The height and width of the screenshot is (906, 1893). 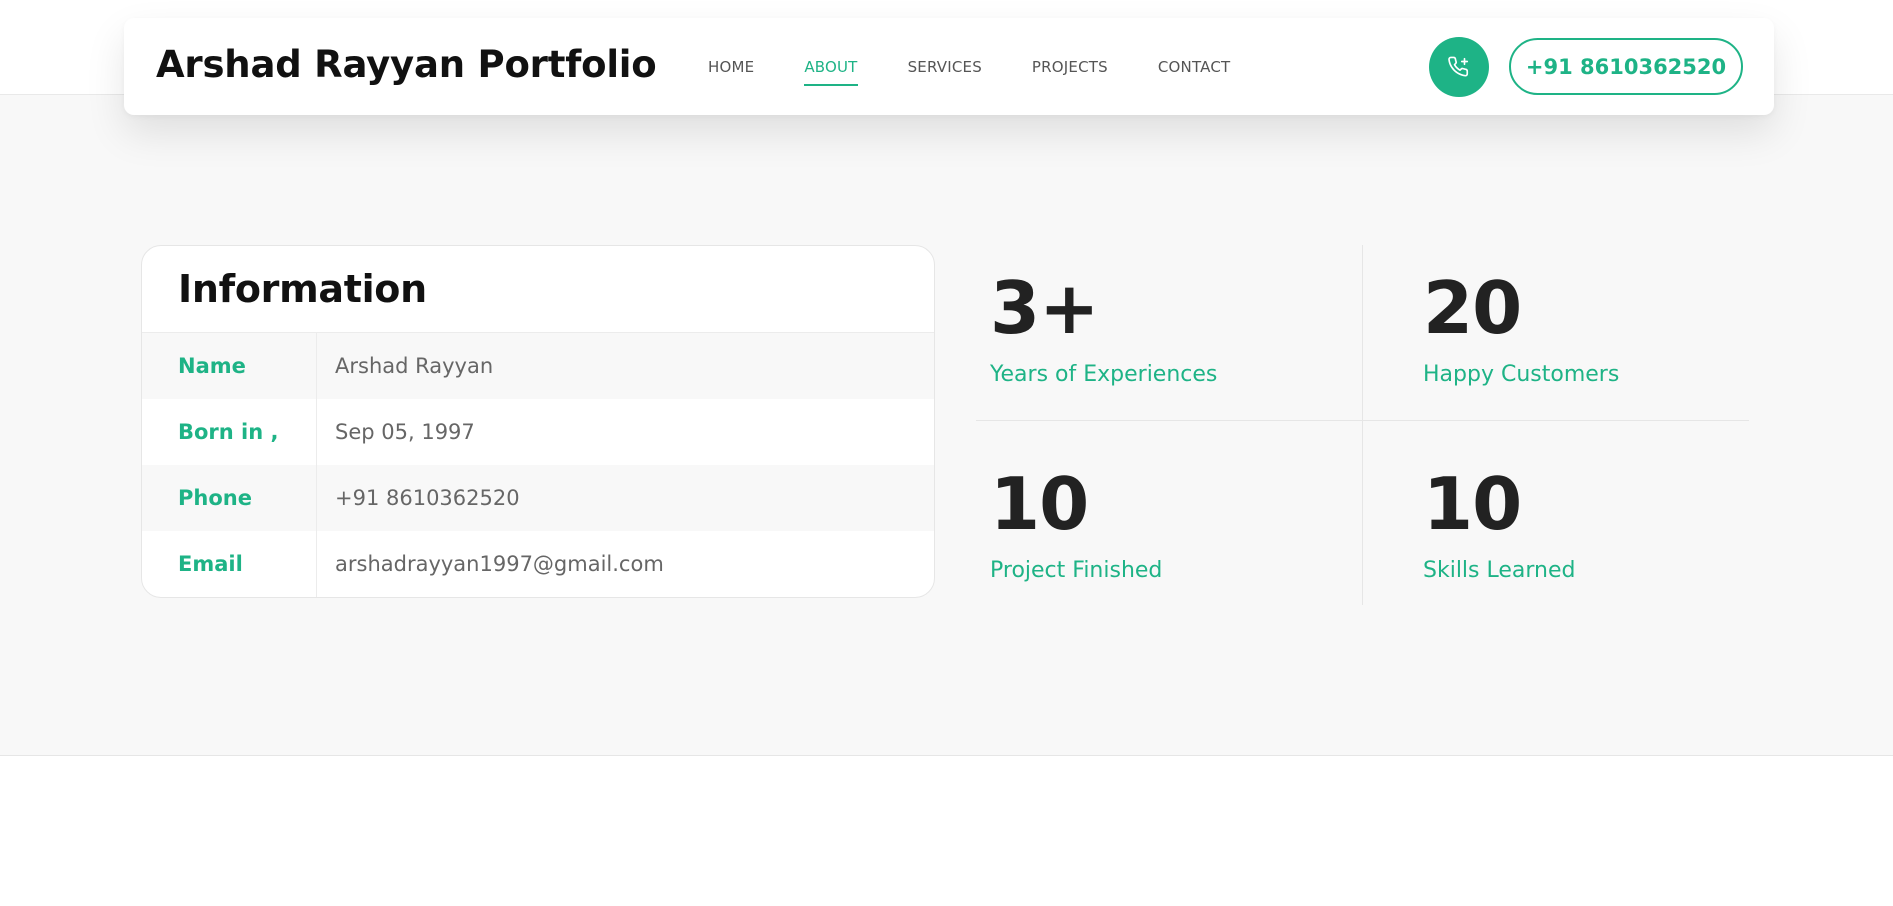 I want to click on stat-number: 20, so click(x=1472, y=308).